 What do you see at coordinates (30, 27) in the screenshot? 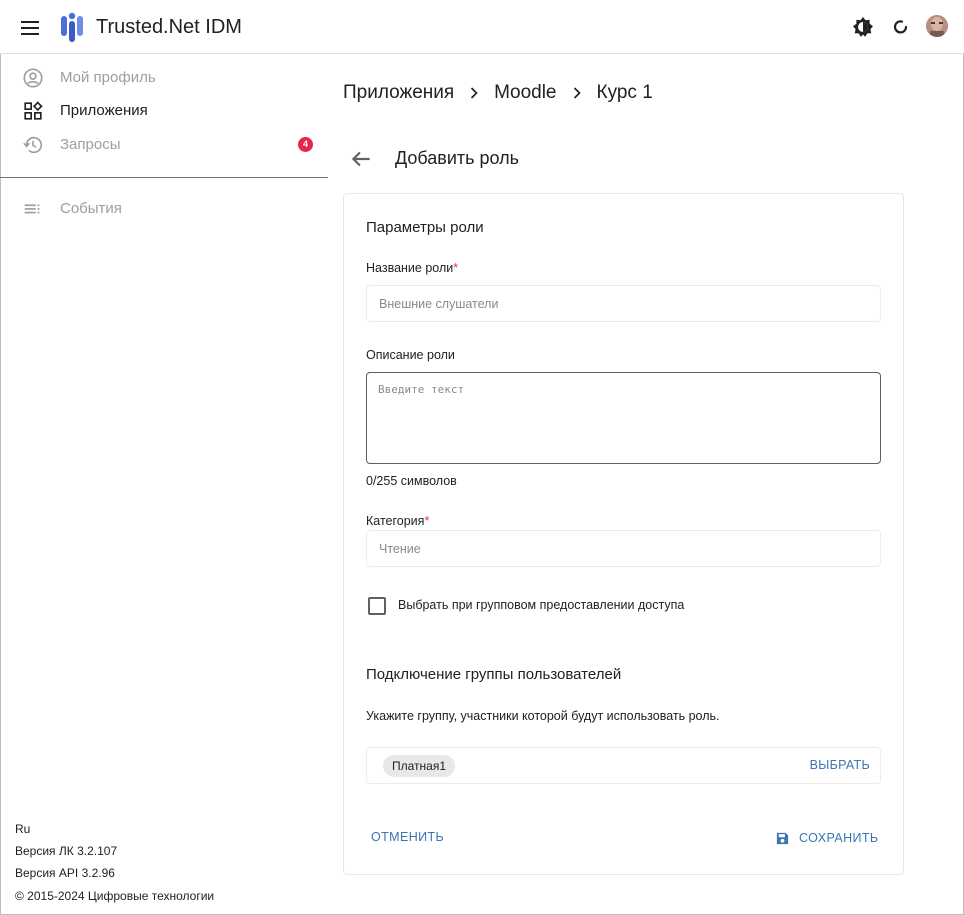
I see `menu-icon` at bounding box center [30, 27].